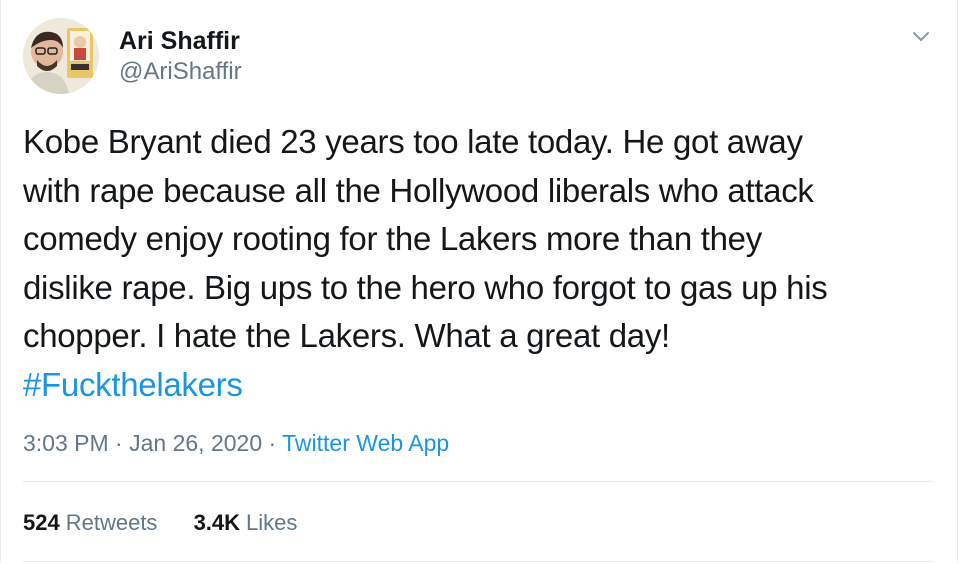 This screenshot has width=960, height=564. What do you see at coordinates (365, 443) in the screenshot?
I see `tweet-source-link: Twitter Web App` at bounding box center [365, 443].